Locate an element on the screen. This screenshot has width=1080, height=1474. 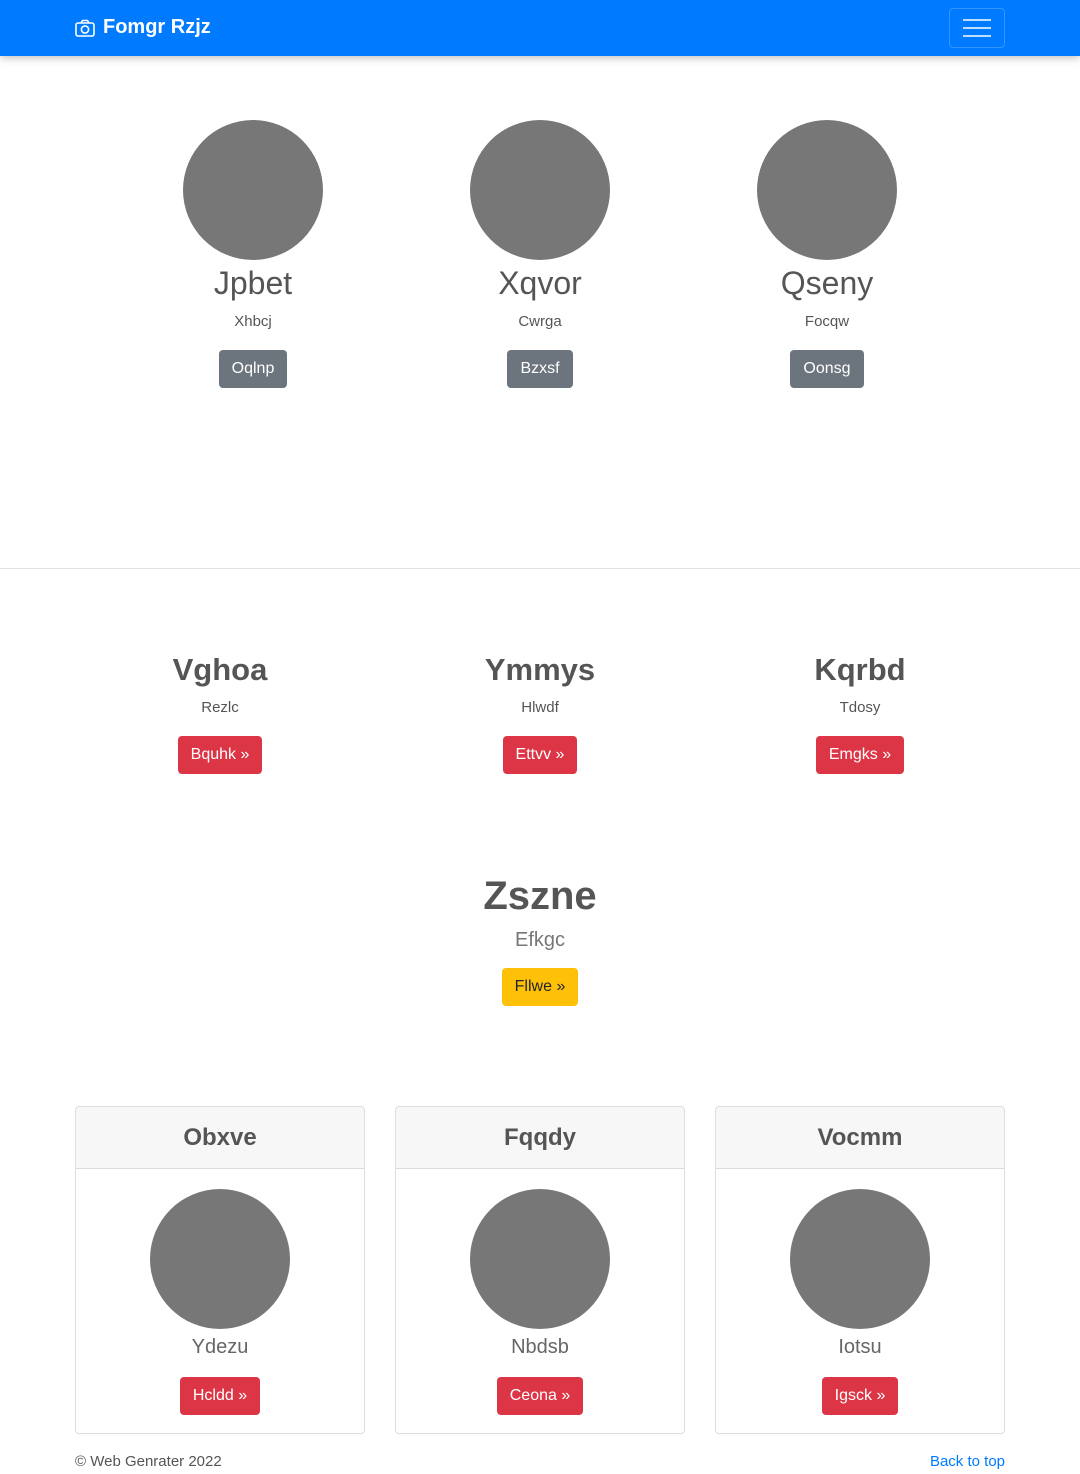
card-header: Vocmm is located at coordinates (860, 1138).